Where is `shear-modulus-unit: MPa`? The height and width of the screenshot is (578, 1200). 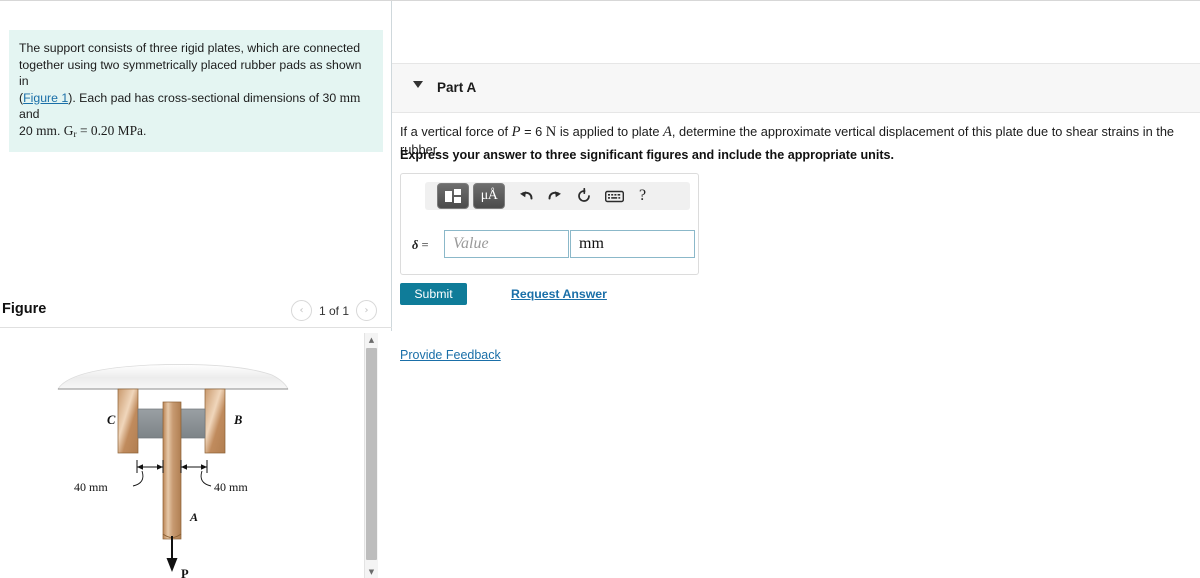
shear-modulus-unit: MPa is located at coordinates (130, 130).